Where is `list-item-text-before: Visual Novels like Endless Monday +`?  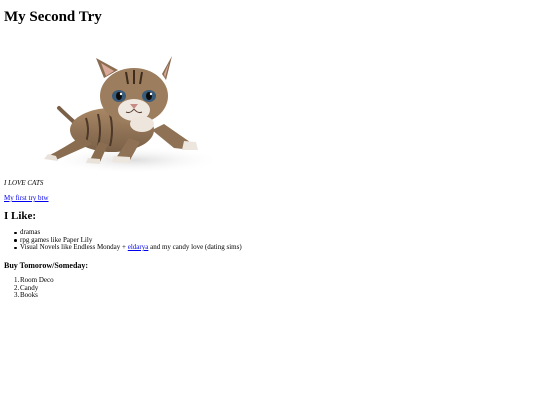 list-item-text-before: Visual Novels like Endless Monday + is located at coordinates (74, 247).